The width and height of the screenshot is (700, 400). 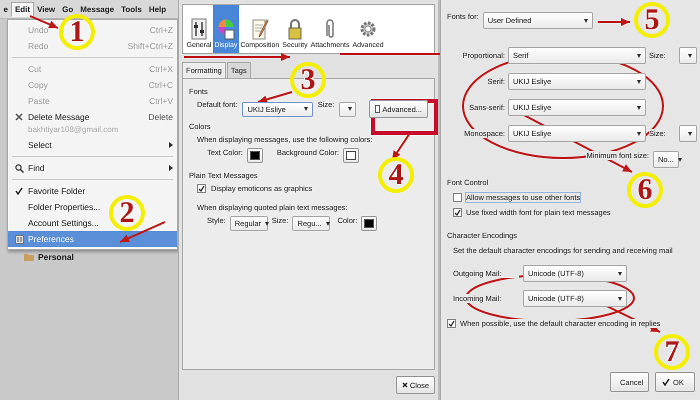 I want to click on menubar-item: e, so click(x=6, y=9).